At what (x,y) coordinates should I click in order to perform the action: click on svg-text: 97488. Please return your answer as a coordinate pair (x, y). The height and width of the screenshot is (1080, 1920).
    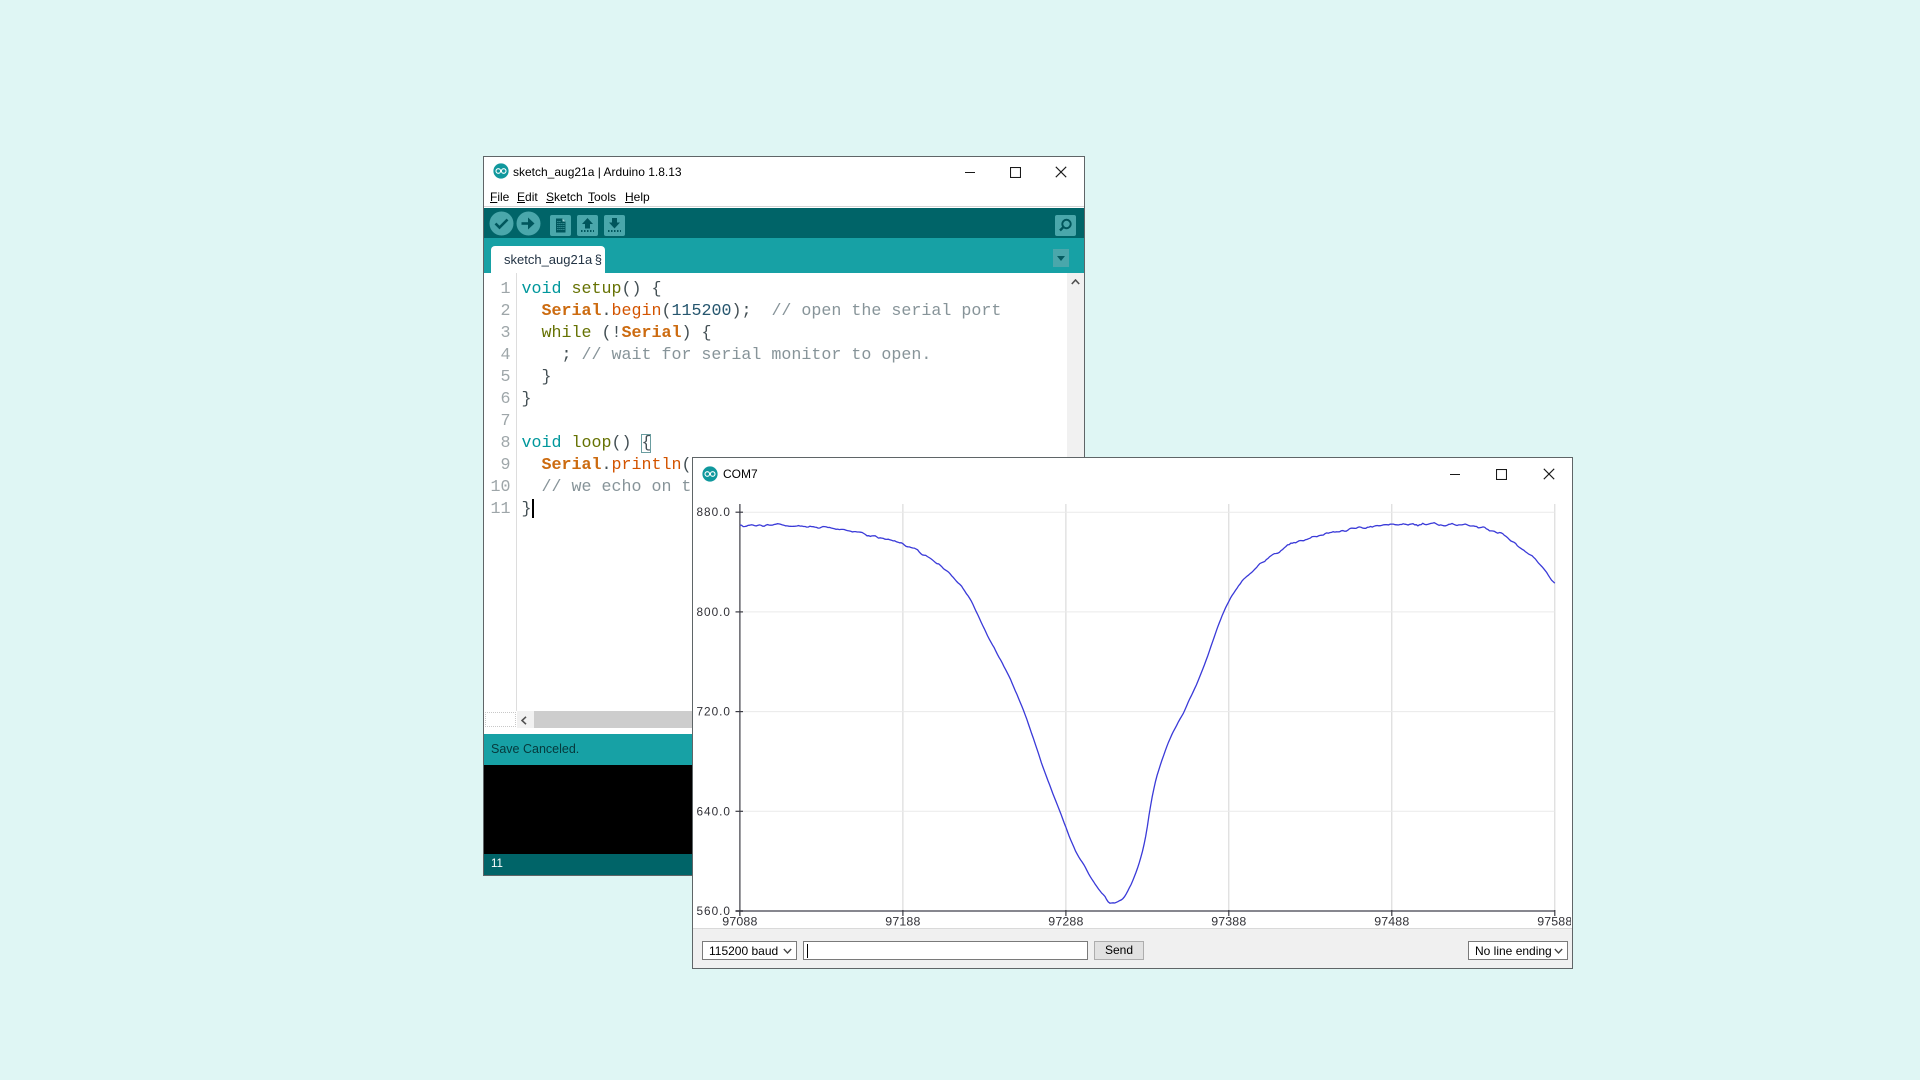
    Looking at the image, I should click on (1391, 922).